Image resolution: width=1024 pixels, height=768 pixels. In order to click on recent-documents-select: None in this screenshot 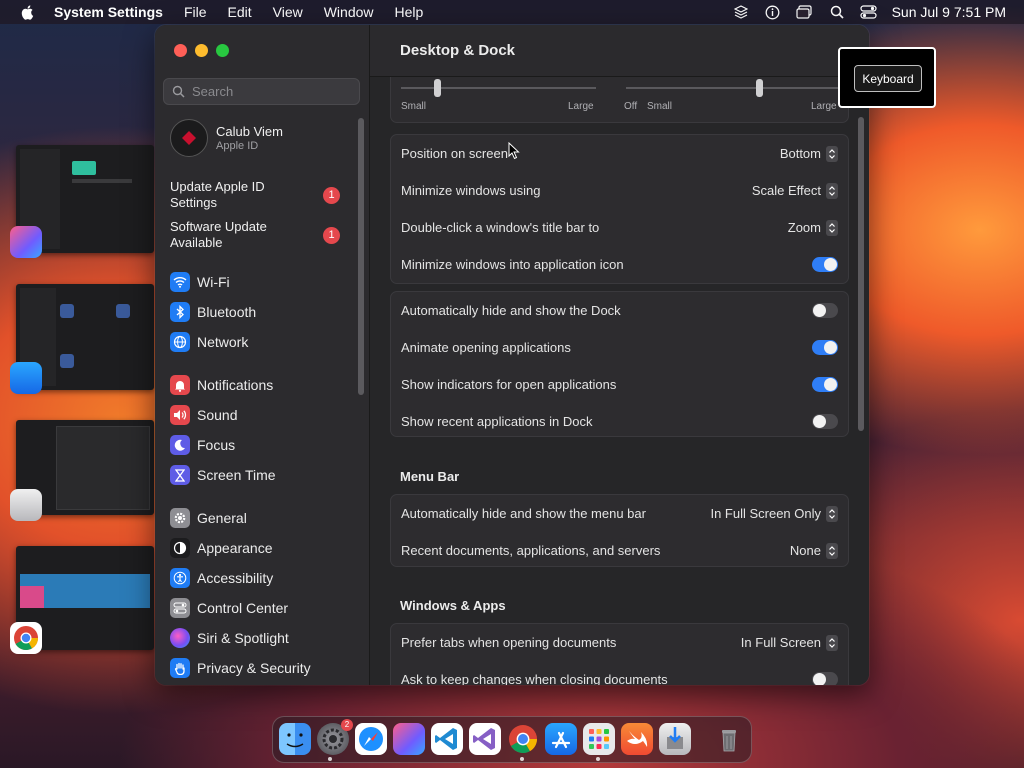, I will do `click(813, 550)`.